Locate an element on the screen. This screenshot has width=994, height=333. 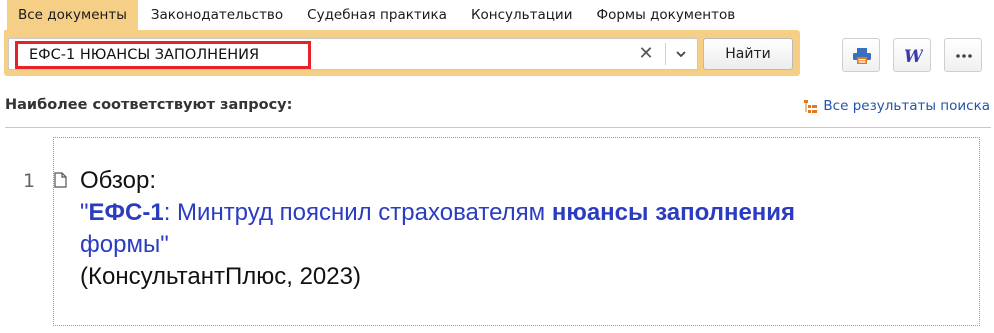
tab-legislation: Законодательство is located at coordinates (217, 15).